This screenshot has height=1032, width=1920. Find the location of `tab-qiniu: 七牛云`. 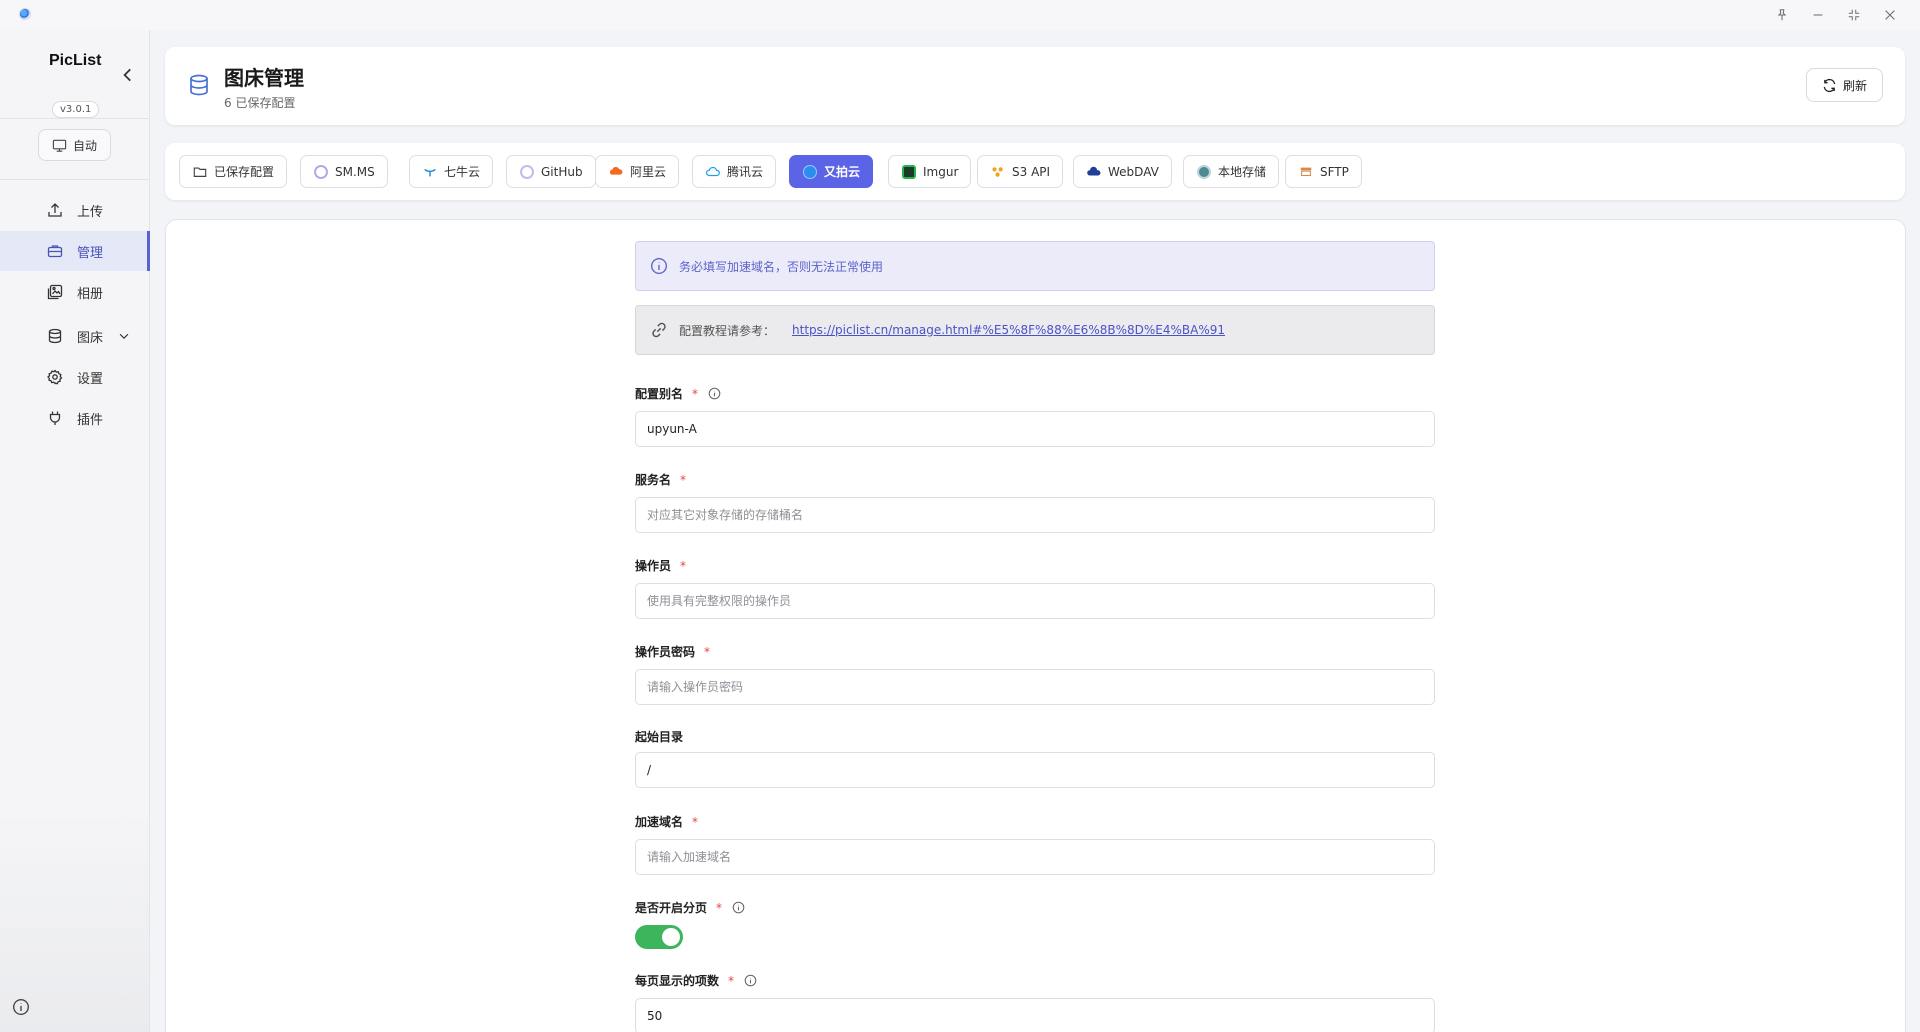

tab-qiniu: 七牛云 is located at coordinates (451, 171).